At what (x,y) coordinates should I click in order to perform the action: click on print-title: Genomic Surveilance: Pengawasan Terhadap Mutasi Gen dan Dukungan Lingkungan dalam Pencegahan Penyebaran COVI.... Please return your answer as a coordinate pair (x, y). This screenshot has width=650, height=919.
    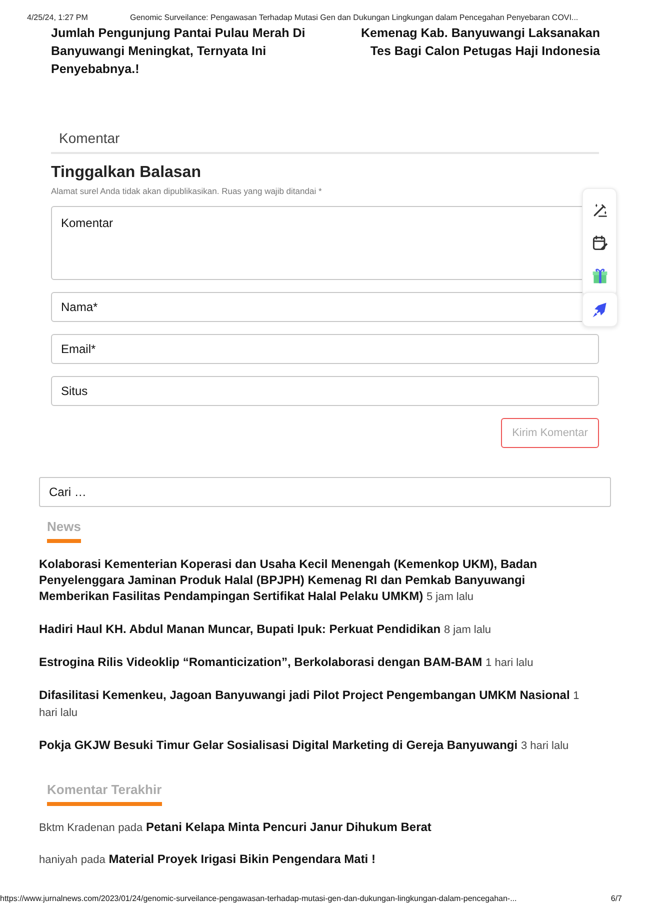
    Looking at the image, I should click on (354, 18).